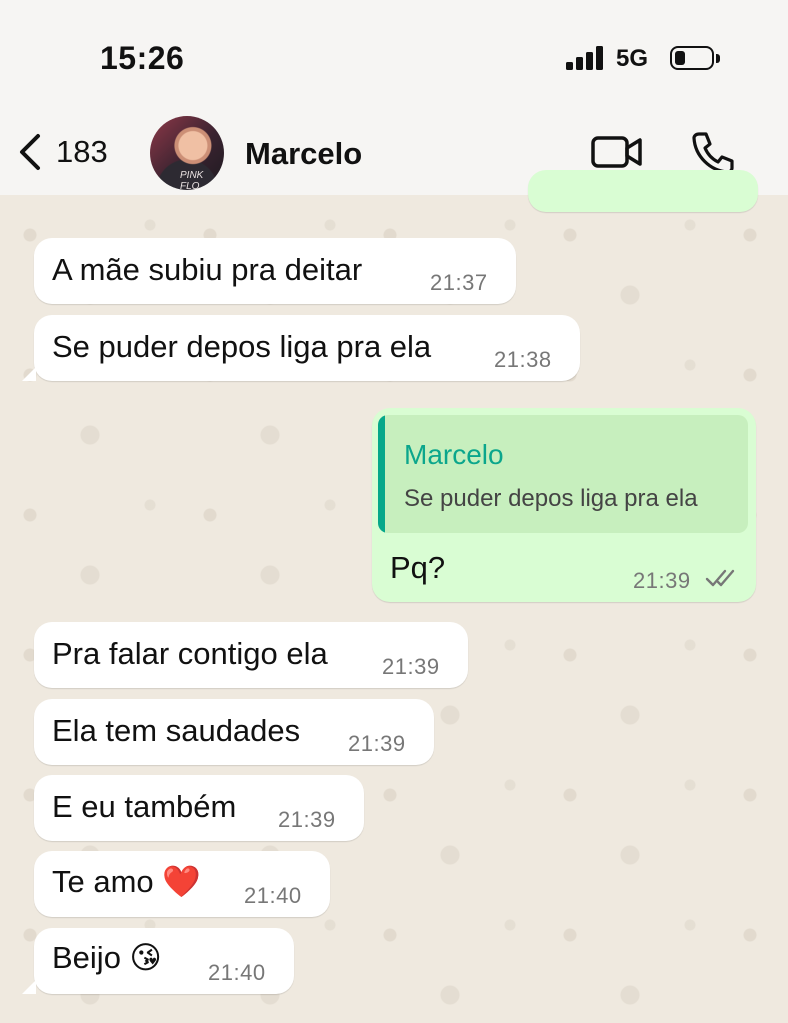 This screenshot has width=788, height=1023. What do you see at coordinates (190, 653) in the screenshot?
I see `message-text: Pra falar contigo ela` at bounding box center [190, 653].